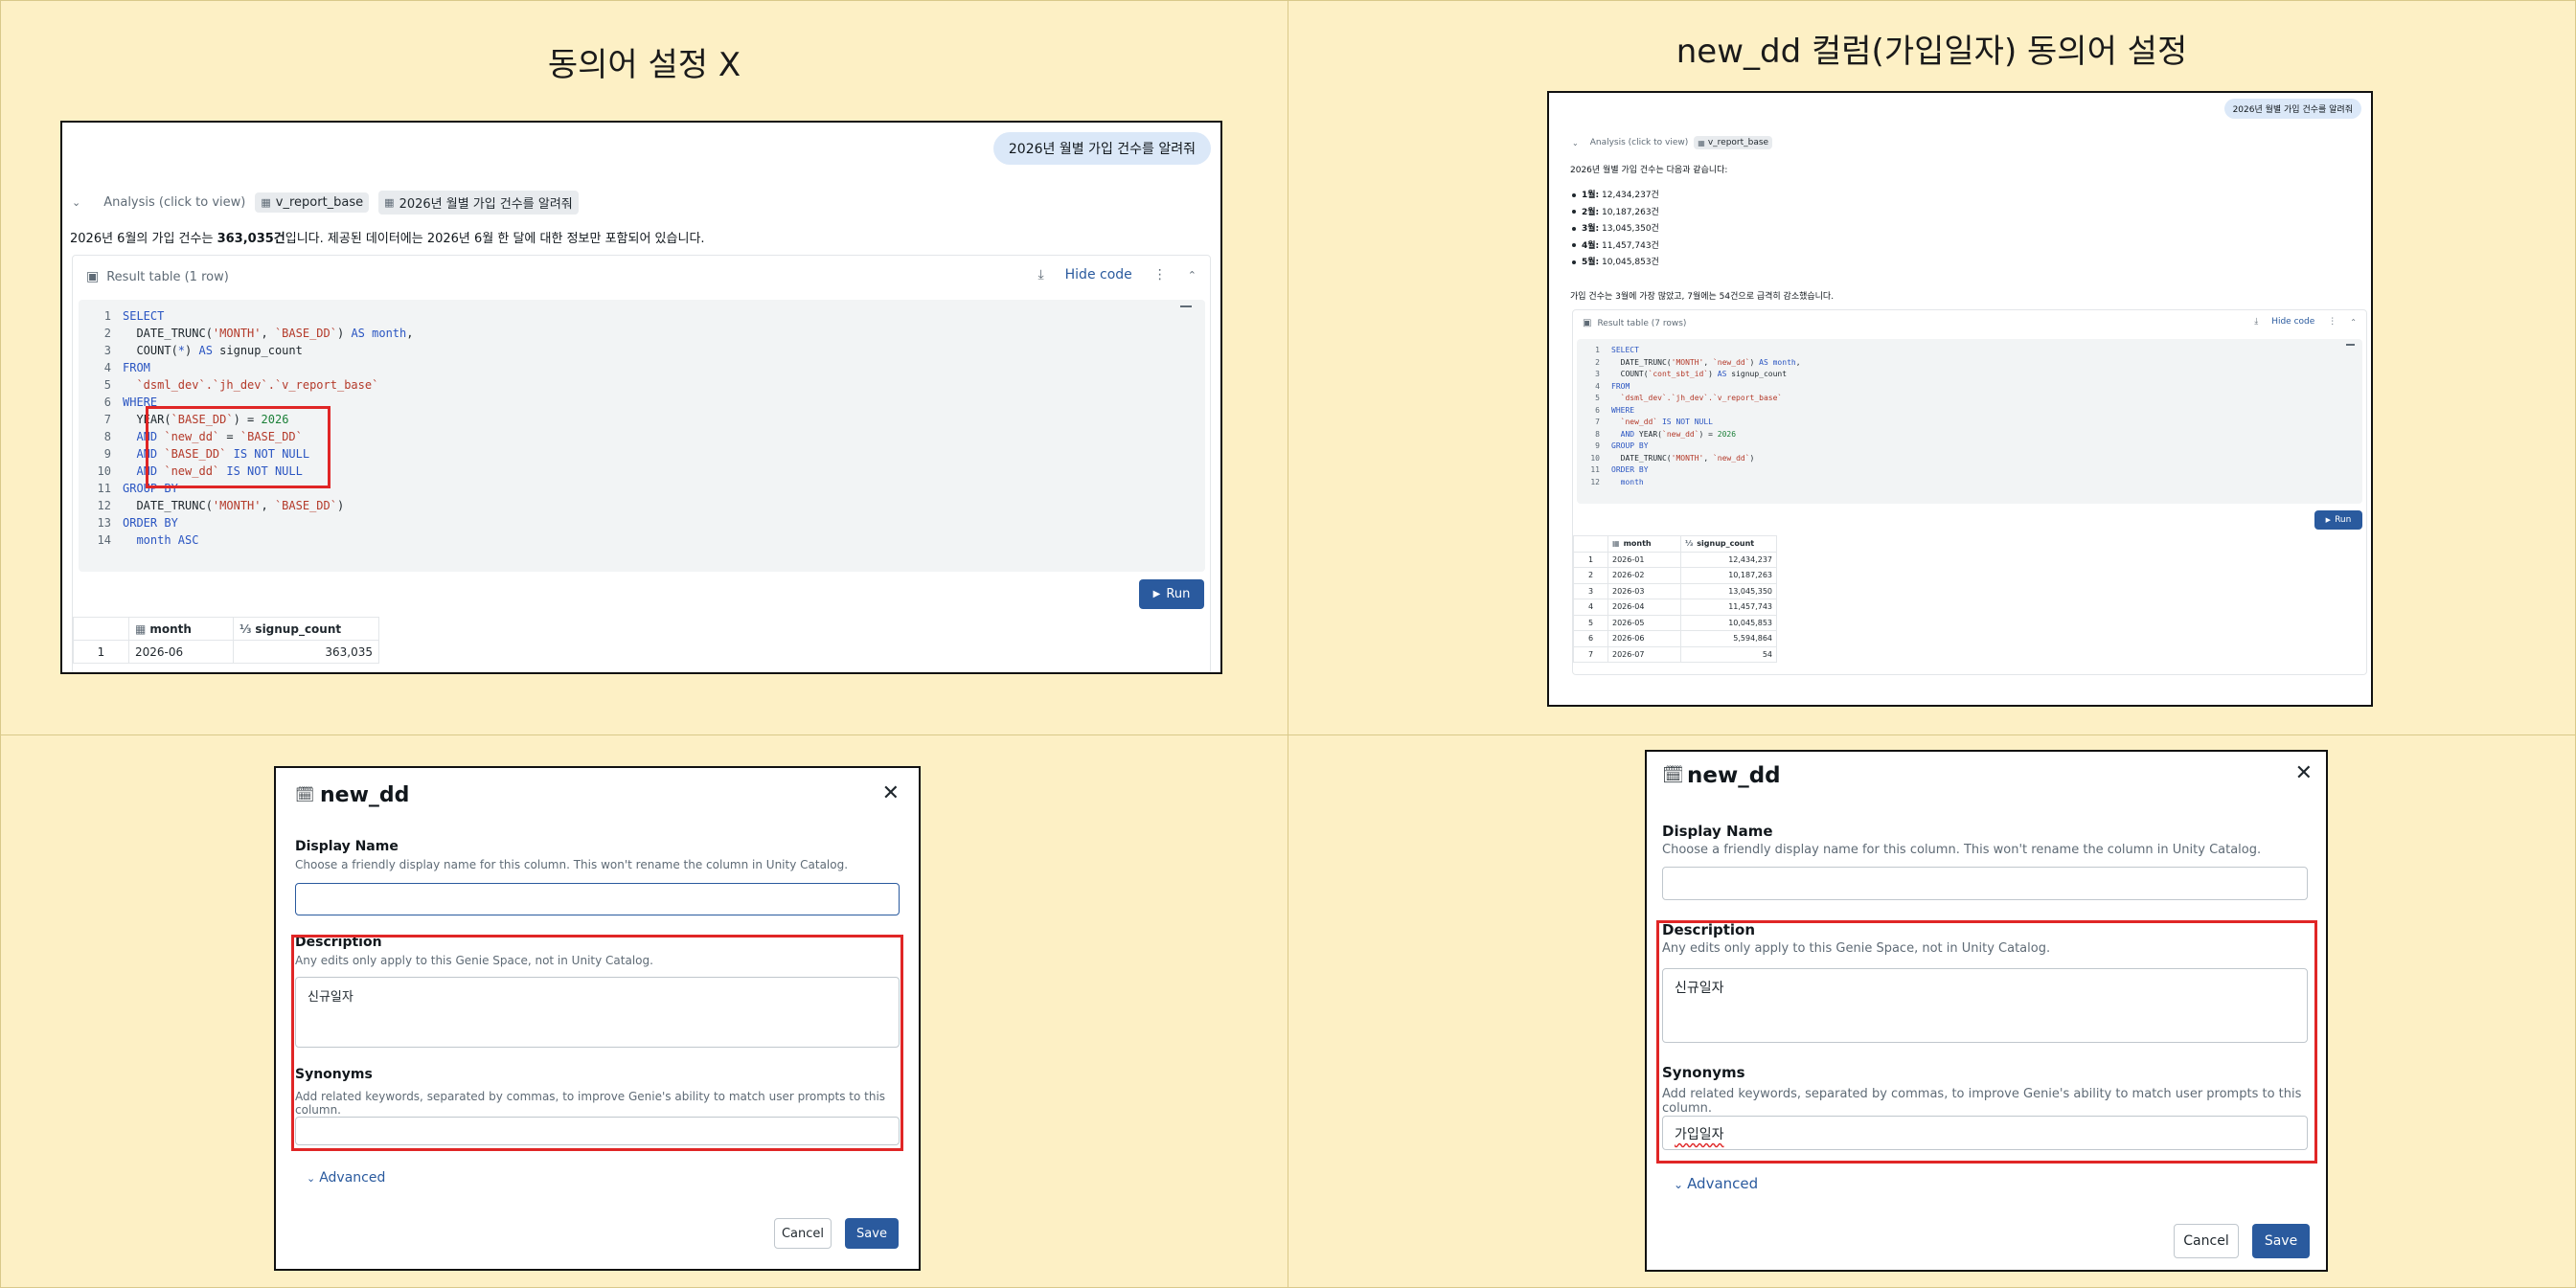 Image resolution: width=2576 pixels, height=1288 pixels. Describe the element at coordinates (205, 350) in the screenshot. I see `code-token: AS` at that location.